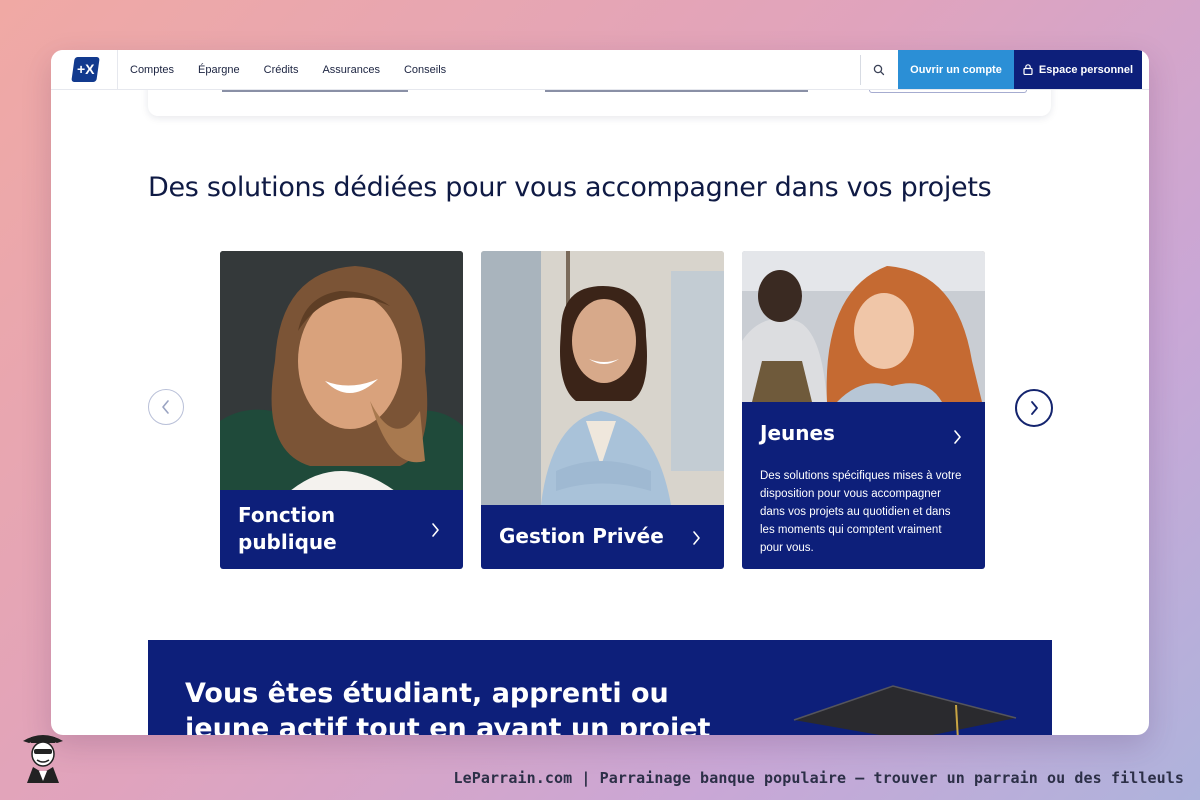 Image resolution: width=1200 pixels, height=800 pixels. I want to click on menu-item-credits: Crédits, so click(281, 70).